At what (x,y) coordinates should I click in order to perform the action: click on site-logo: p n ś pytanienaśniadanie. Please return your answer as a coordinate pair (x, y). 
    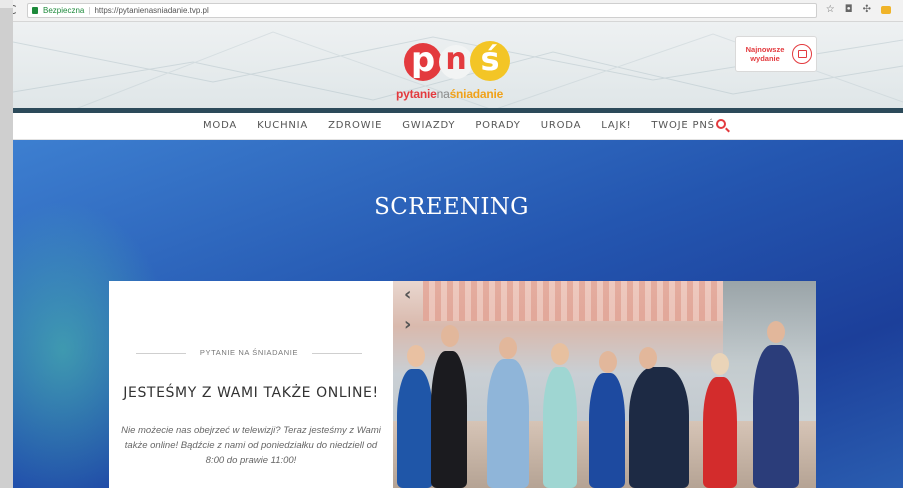
    Looking at the image, I should click on (455, 68).